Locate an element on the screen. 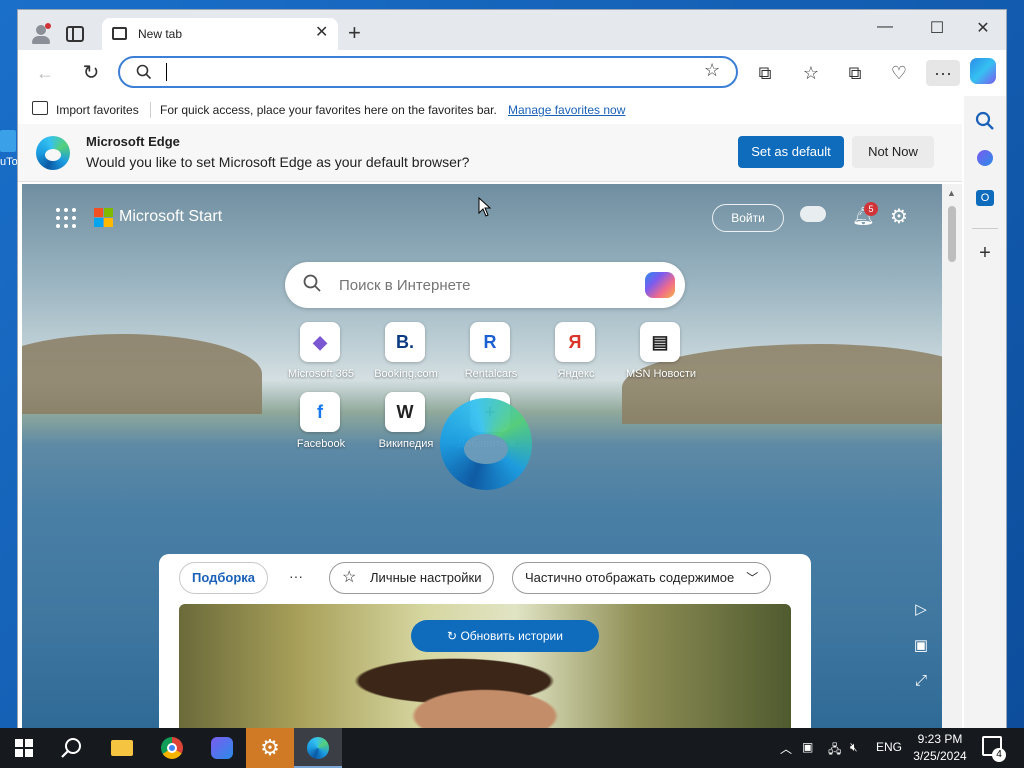 Image resolution: width=1024 pixels, height=768 pixels. address-input is located at coordinates (424, 72).